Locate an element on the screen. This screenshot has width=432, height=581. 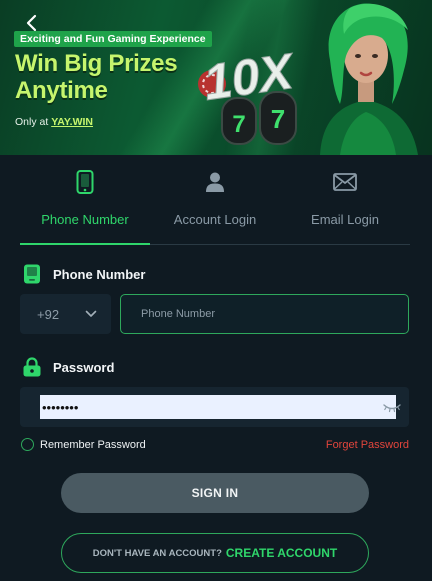
tab-phone-number: Phone Number is located at coordinates (85, 205).